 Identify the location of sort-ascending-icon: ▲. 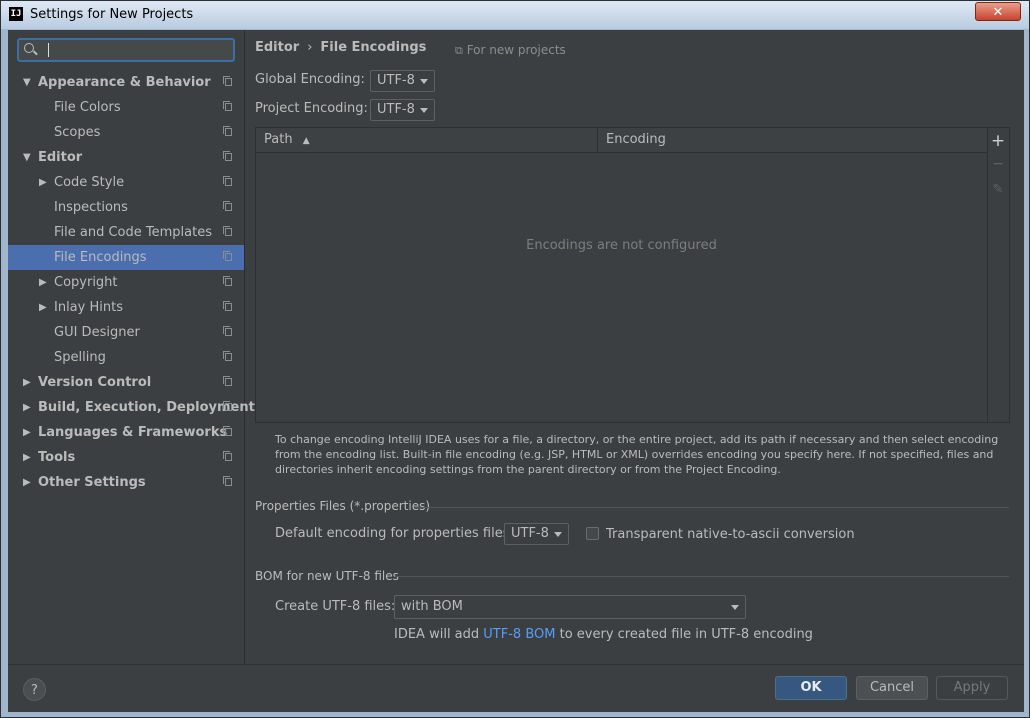
(306, 141).